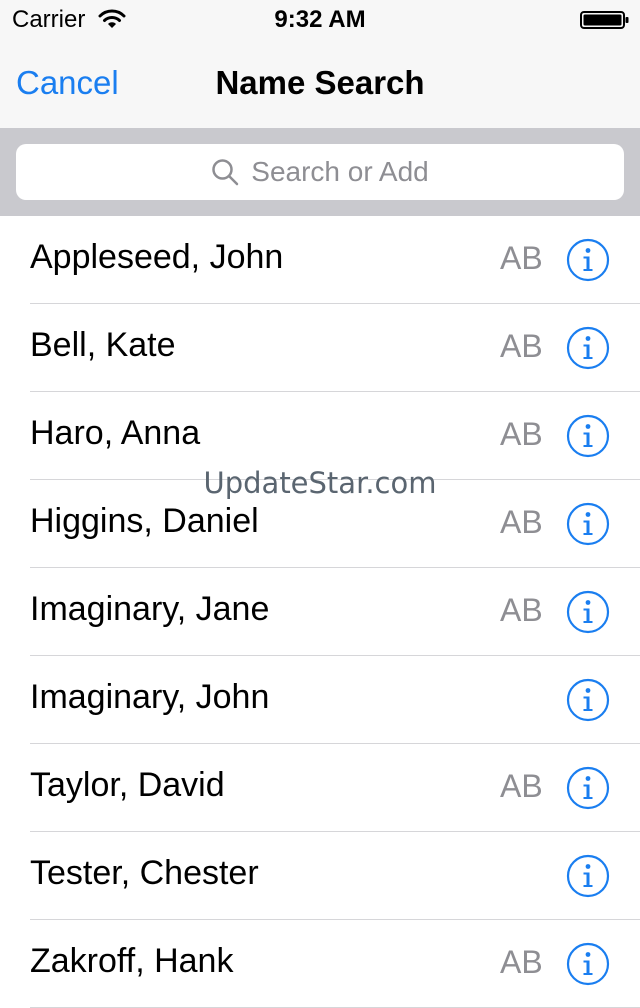  I want to click on contact-name: Haro, Anna, so click(115, 433).